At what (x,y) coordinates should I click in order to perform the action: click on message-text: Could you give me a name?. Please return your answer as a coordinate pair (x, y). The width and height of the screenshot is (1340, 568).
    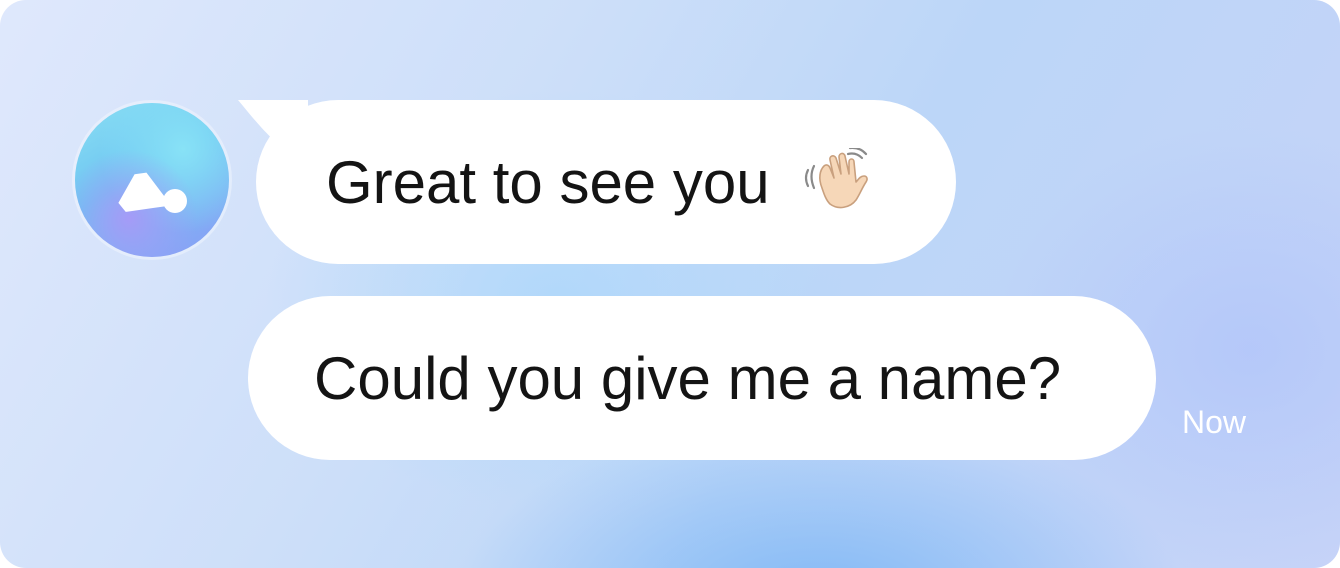
    Looking at the image, I should click on (688, 378).